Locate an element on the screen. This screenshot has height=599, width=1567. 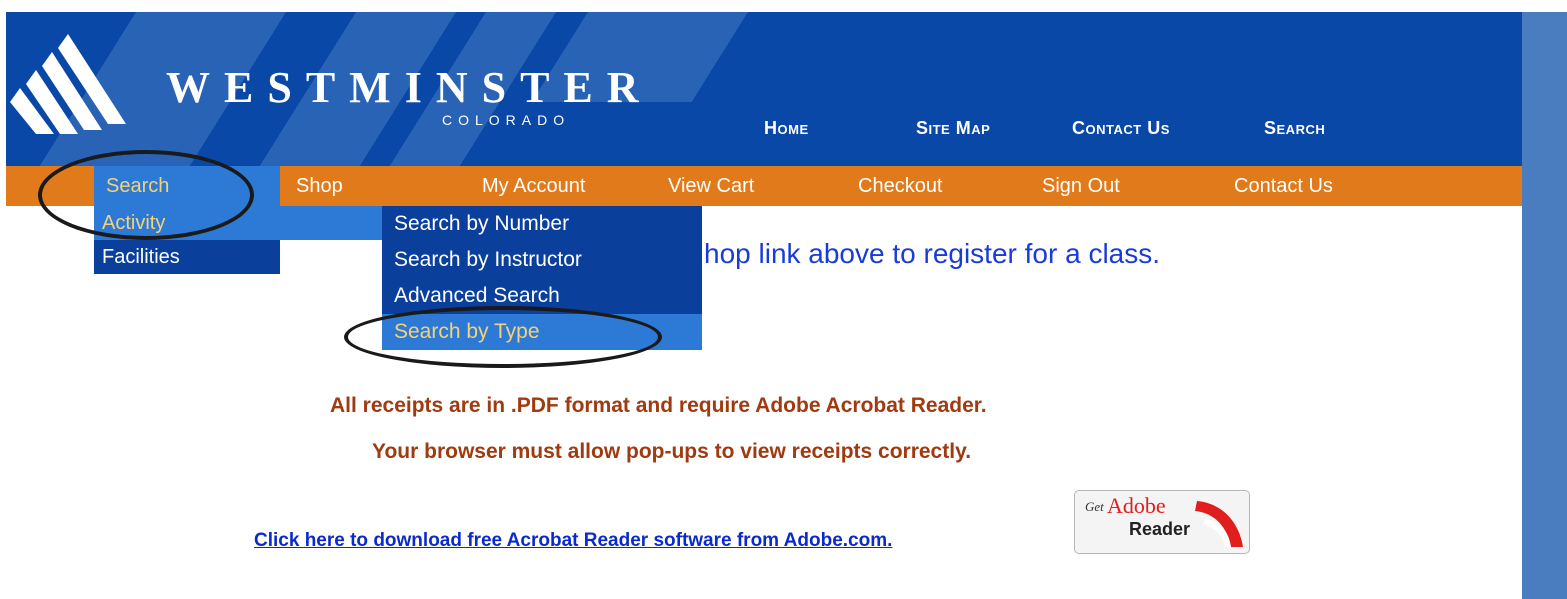
get-adobe-reader-badge: Get Adobe Reader is located at coordinates (1162, 522).